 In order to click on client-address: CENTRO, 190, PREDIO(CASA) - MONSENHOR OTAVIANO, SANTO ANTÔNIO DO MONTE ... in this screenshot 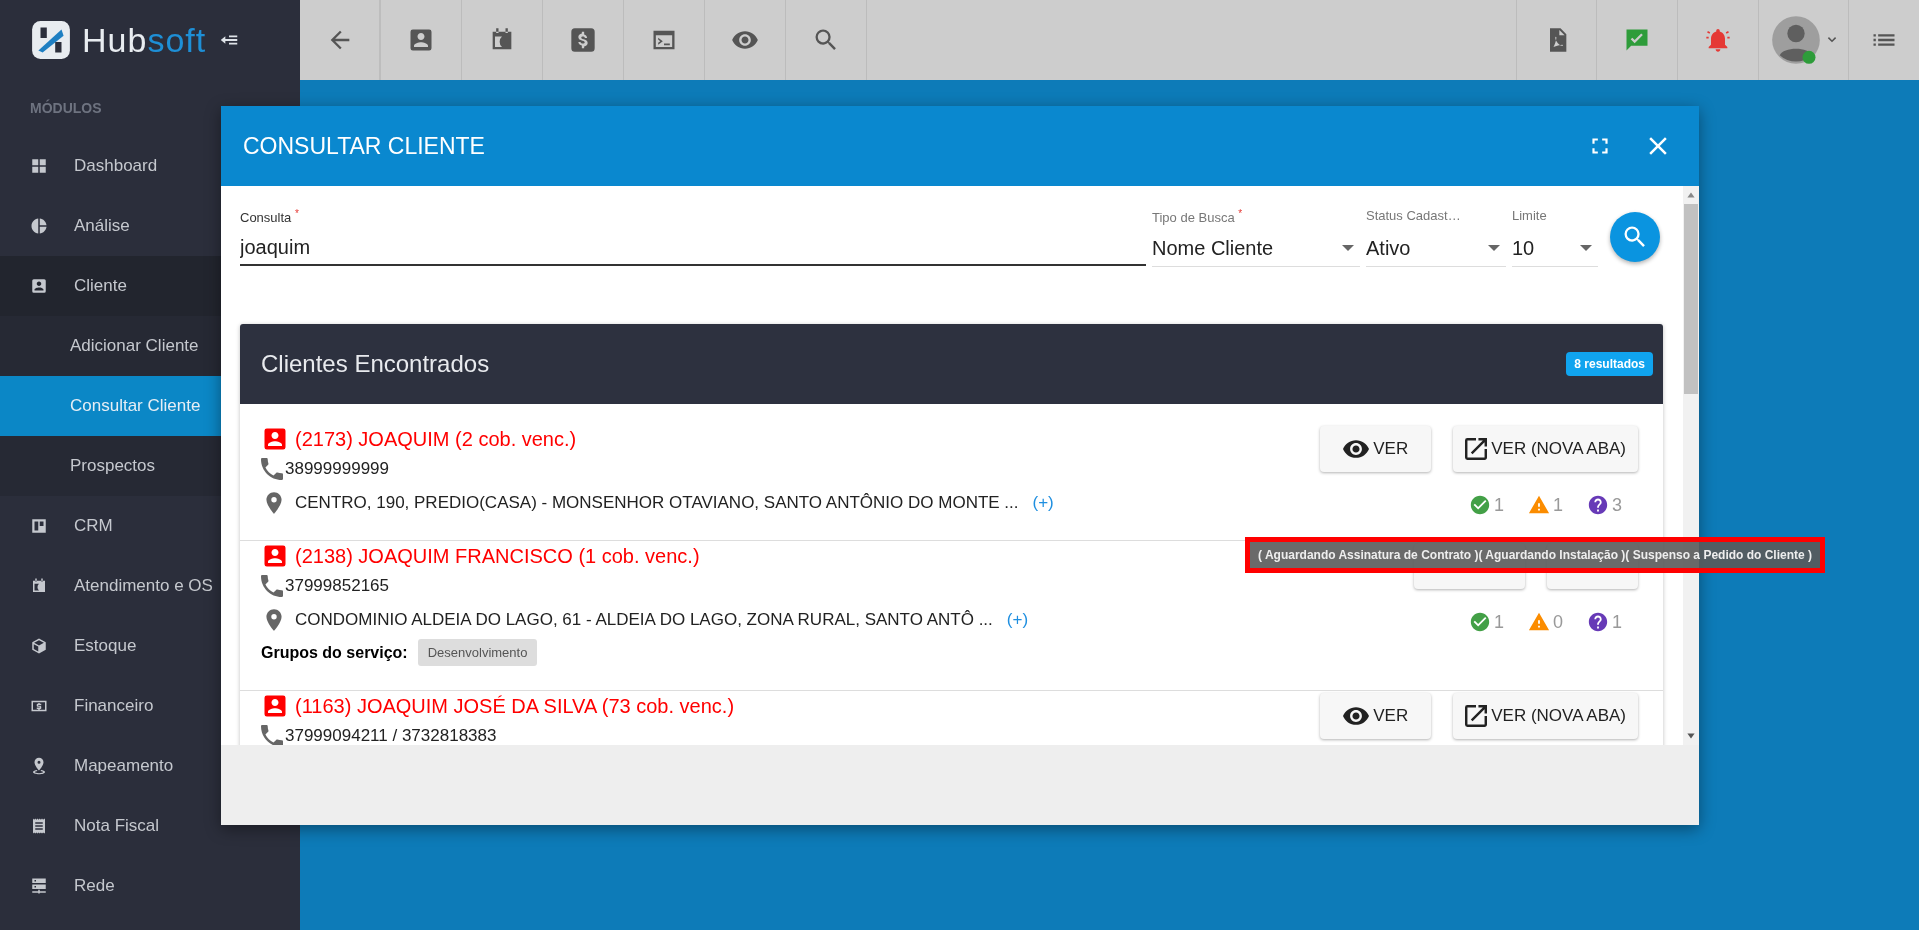, I will do `click(657, 503)`.